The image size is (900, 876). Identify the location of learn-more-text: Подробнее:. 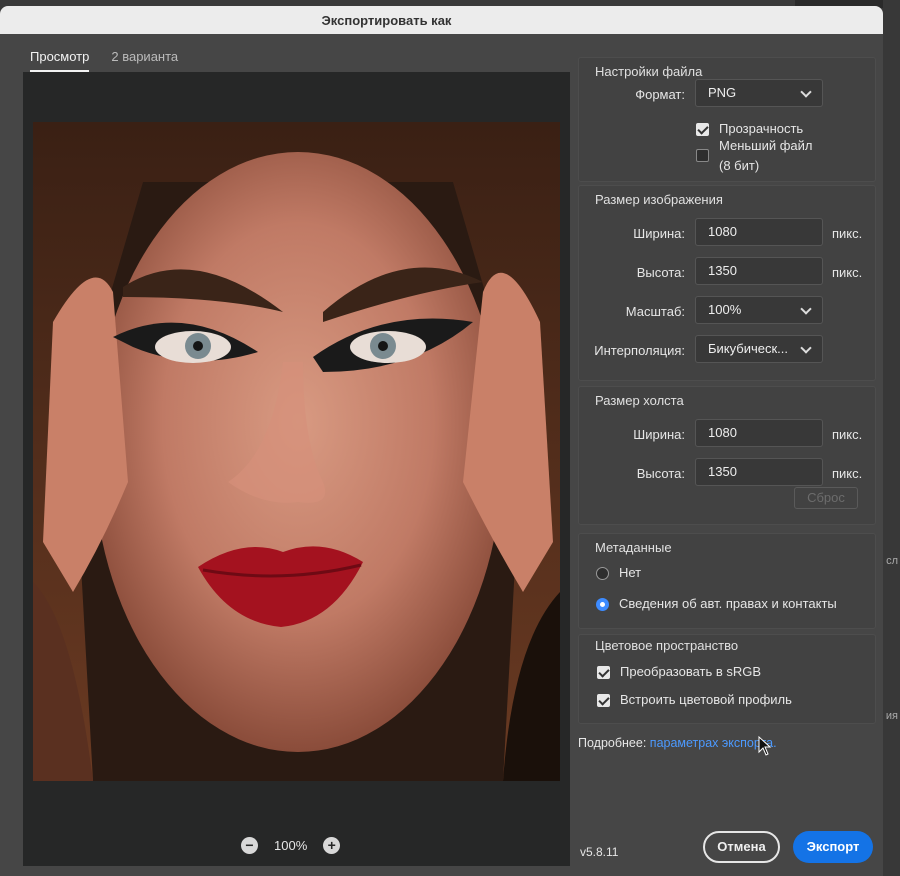
(612, 743).